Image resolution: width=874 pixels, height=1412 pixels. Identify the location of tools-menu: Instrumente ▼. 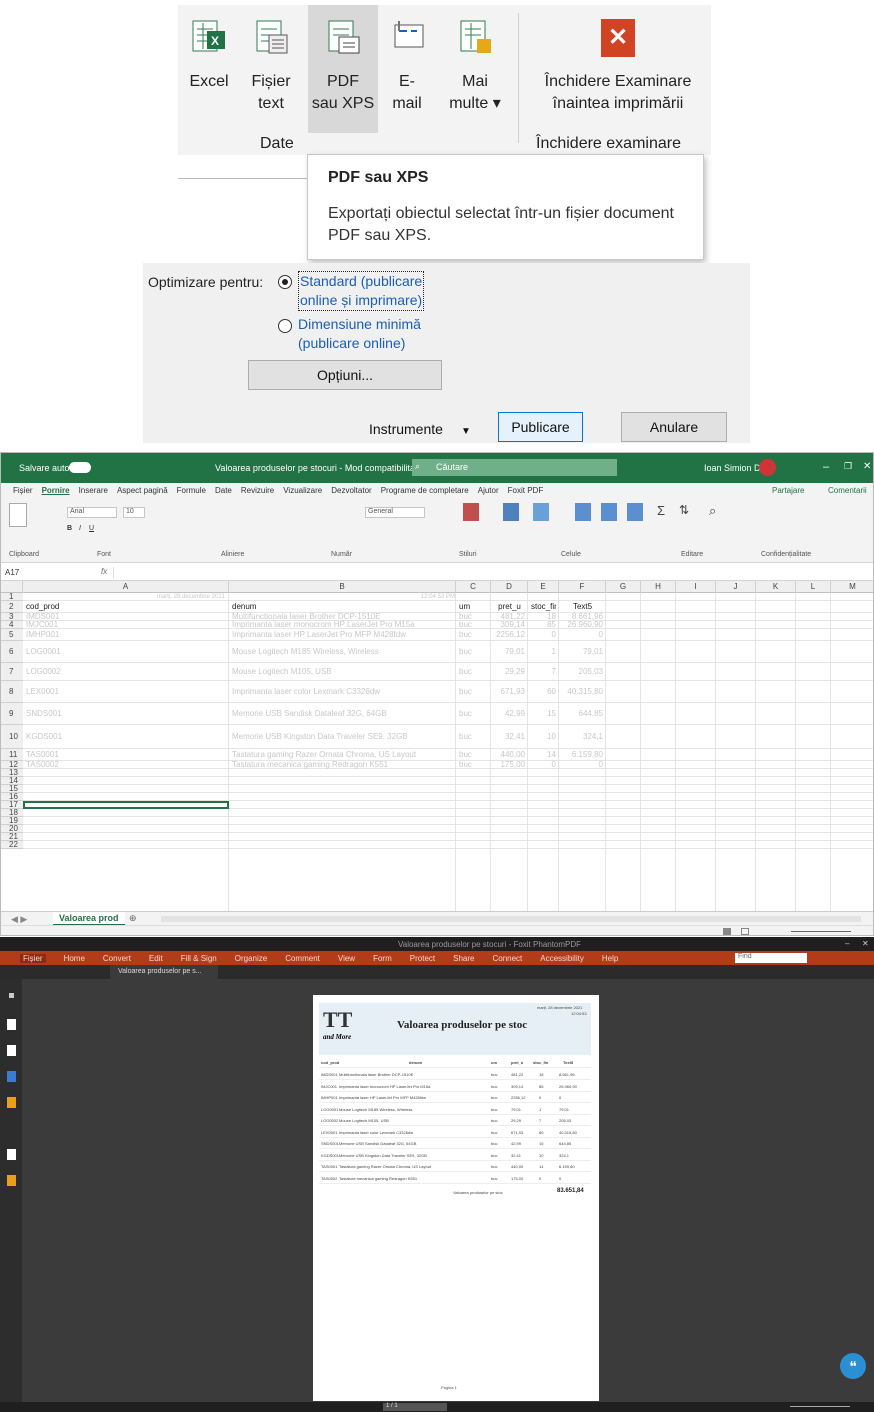
(420, 429).